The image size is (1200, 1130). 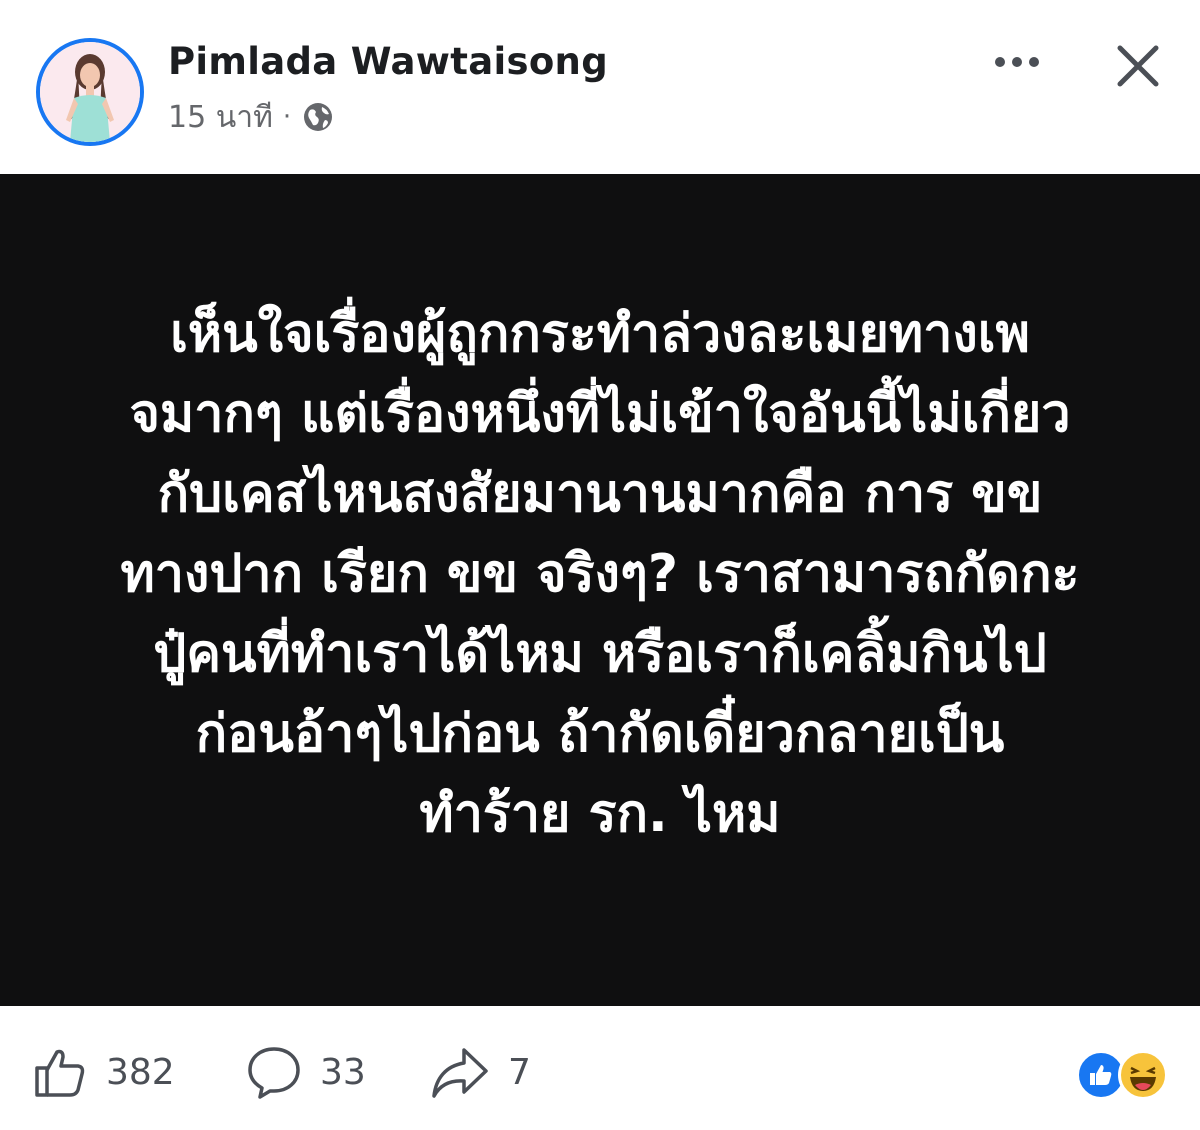 I want to click on author-name: Pimlada Wawtaisong, so click(x=388, y=61).